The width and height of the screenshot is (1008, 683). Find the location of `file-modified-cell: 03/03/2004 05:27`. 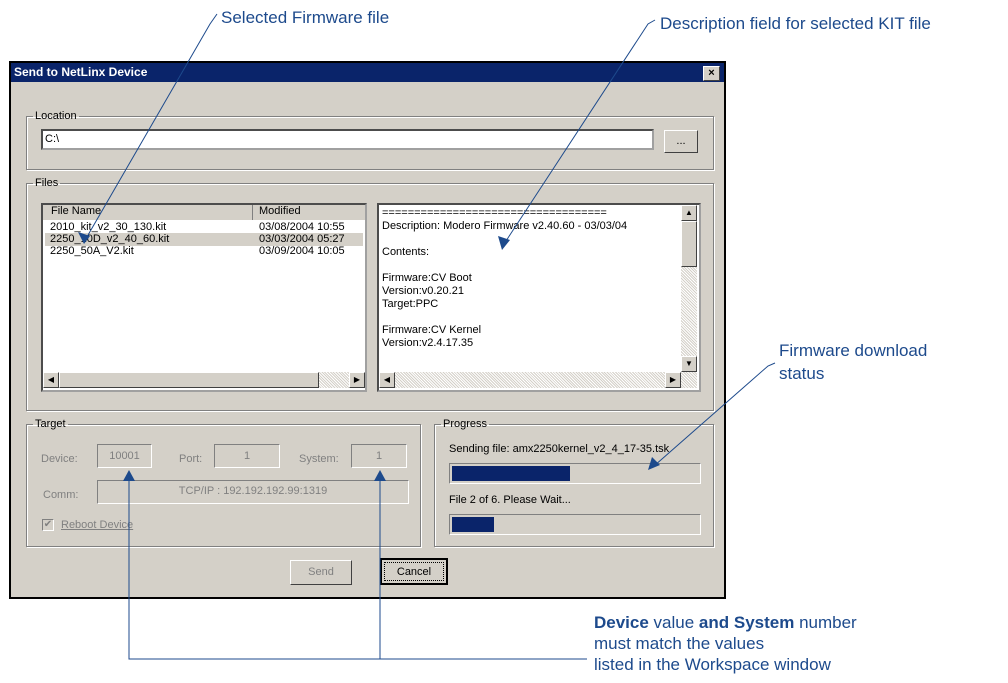

file-modified-cell: 03/03/2004 05:27 is located at coordinates (302, 239).